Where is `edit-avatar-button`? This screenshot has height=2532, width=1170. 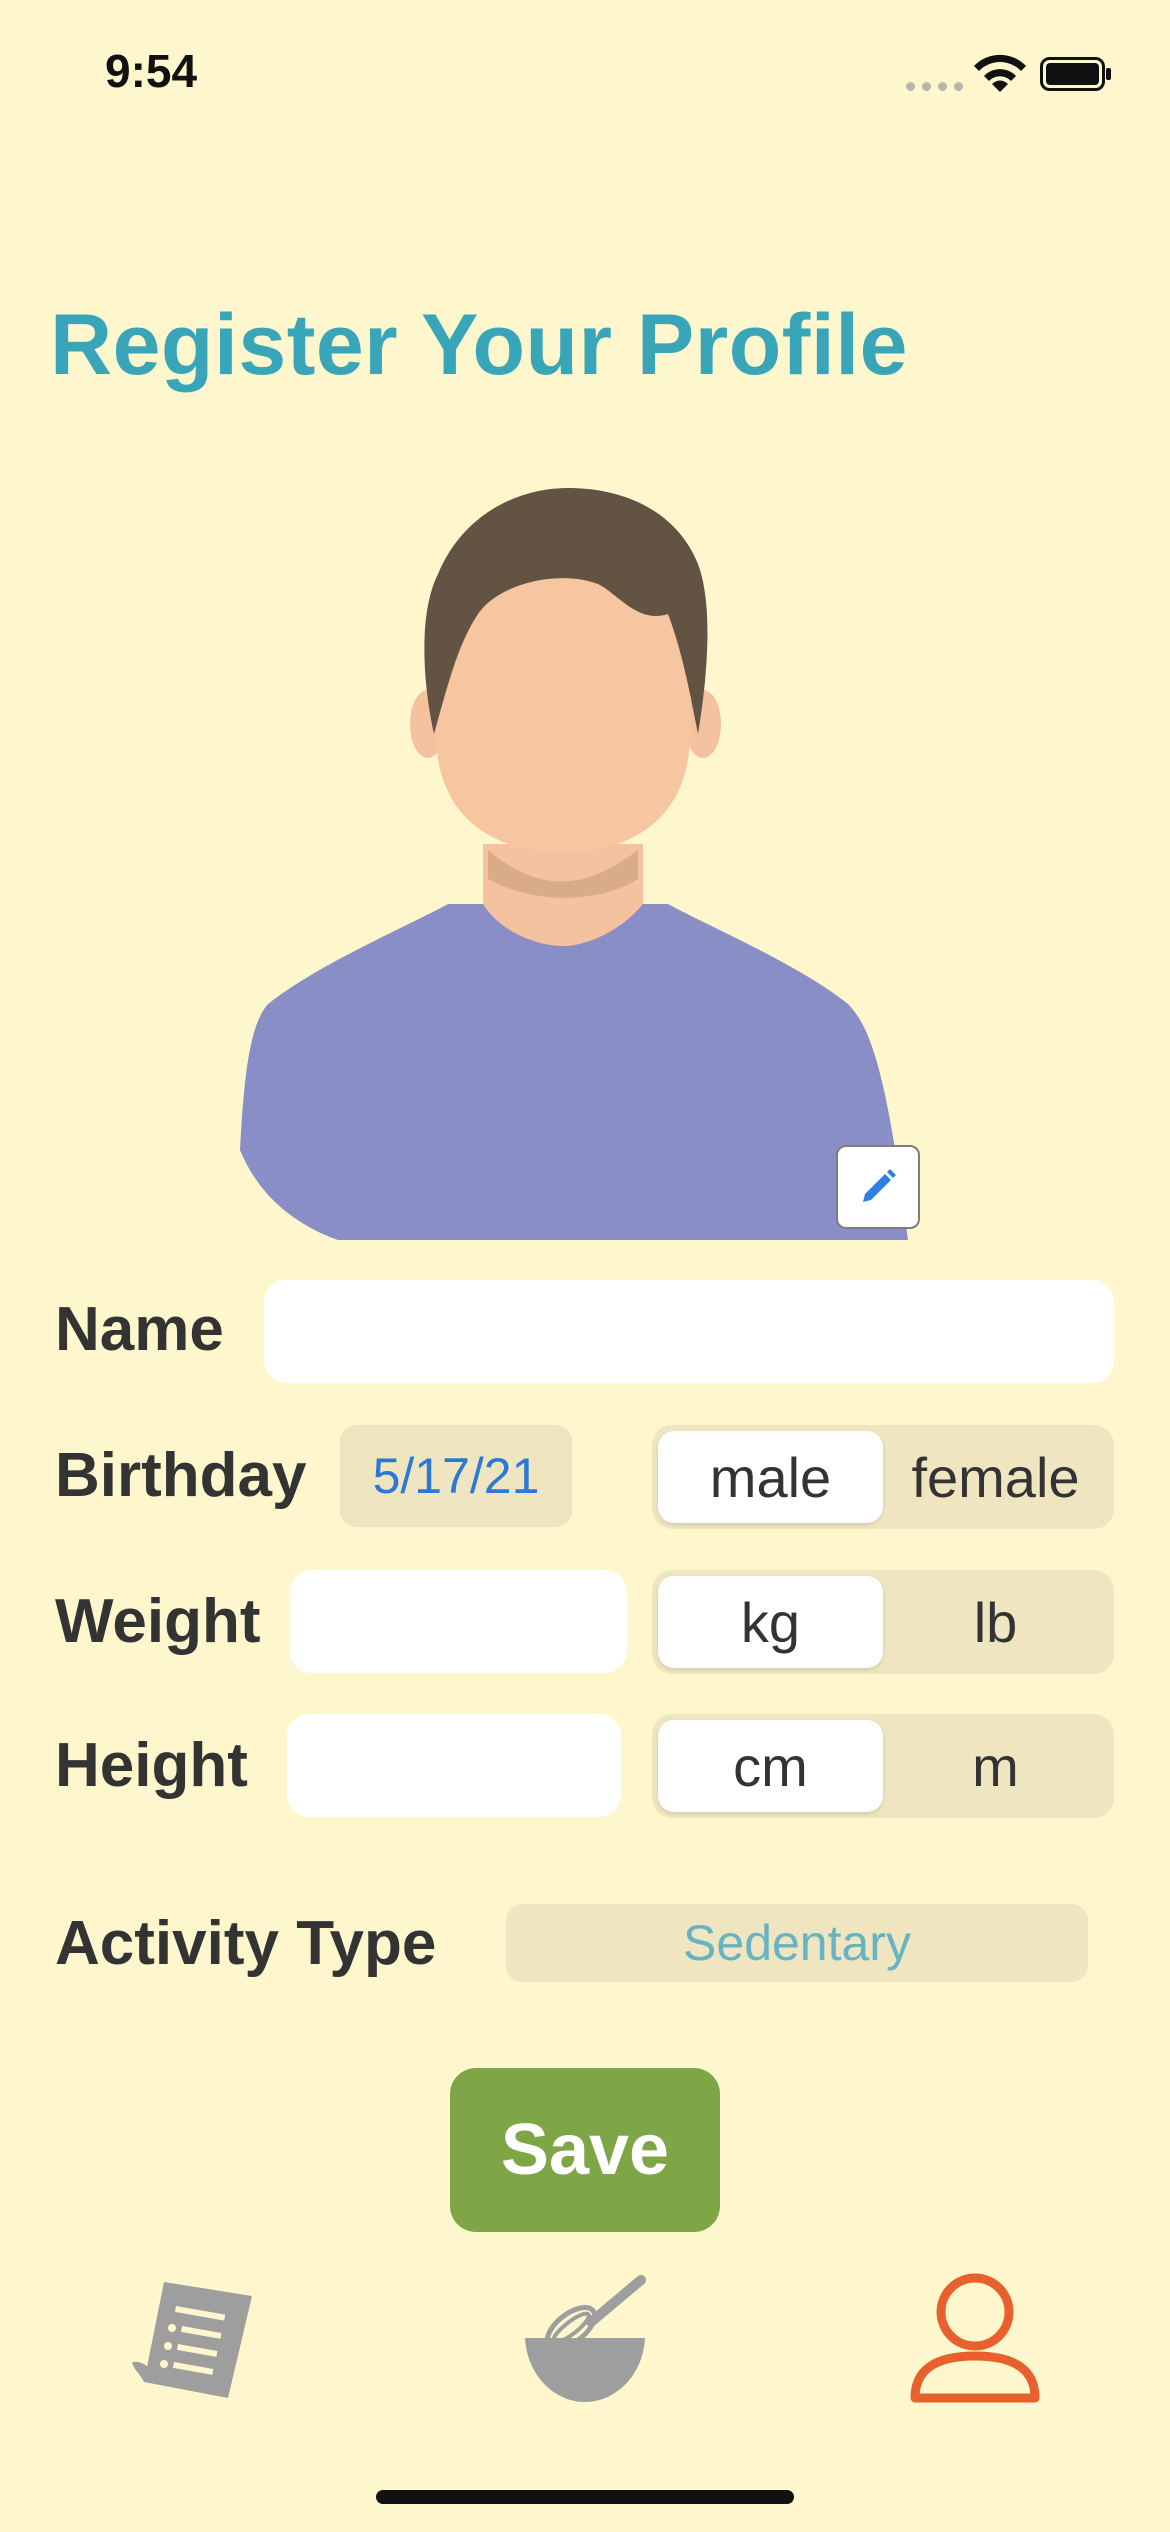 edit-avatar-button is located at coordinates (878, 1187).